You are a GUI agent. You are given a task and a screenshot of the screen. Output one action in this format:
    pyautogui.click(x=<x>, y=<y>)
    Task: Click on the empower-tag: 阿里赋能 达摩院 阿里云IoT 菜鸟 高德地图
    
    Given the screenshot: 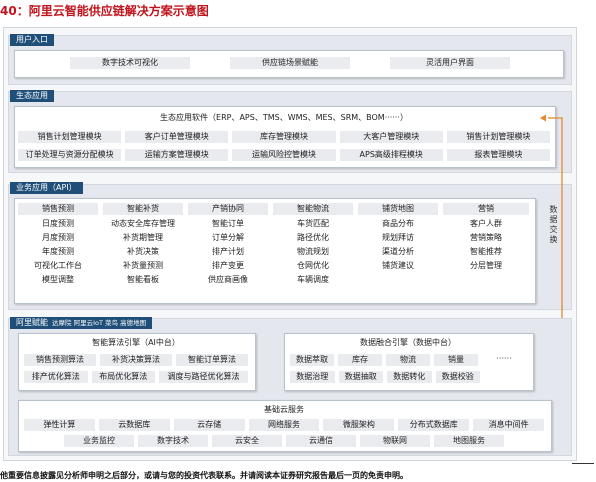 What is the action you would take?
    pyautogui.click(x=81, y=323)
    